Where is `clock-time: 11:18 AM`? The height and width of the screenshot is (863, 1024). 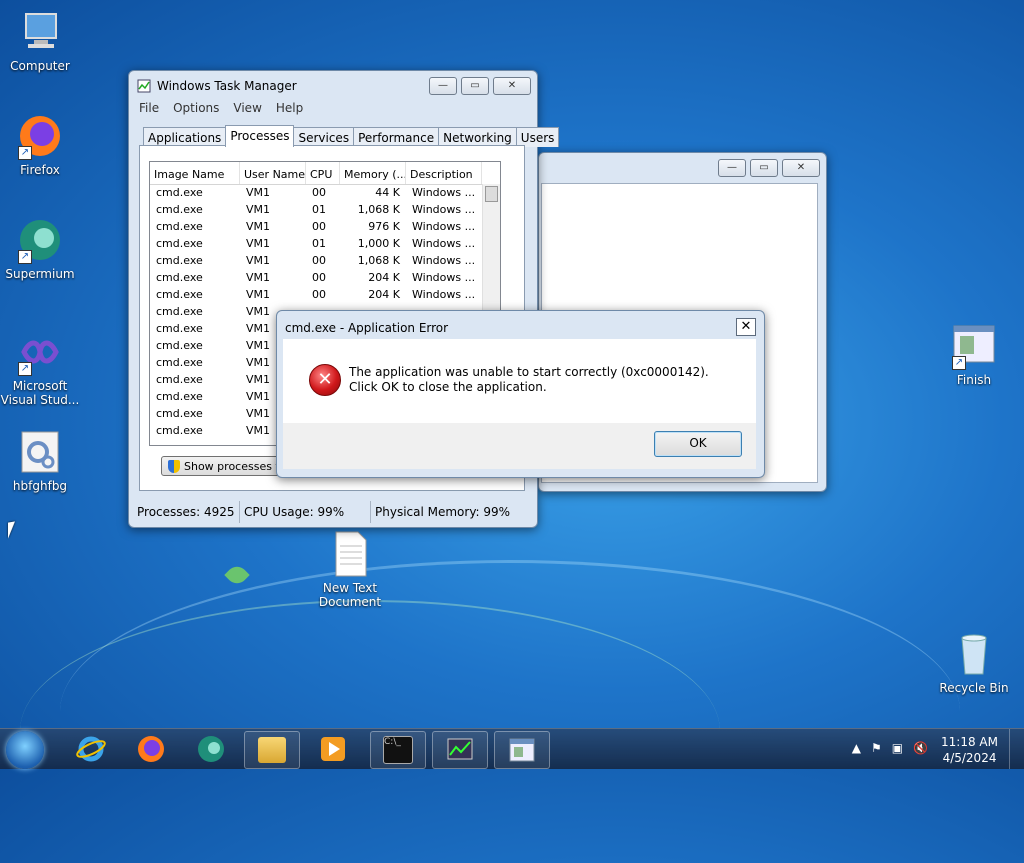
clock-time: 11:18 AM is located at coordinates (969, 742).